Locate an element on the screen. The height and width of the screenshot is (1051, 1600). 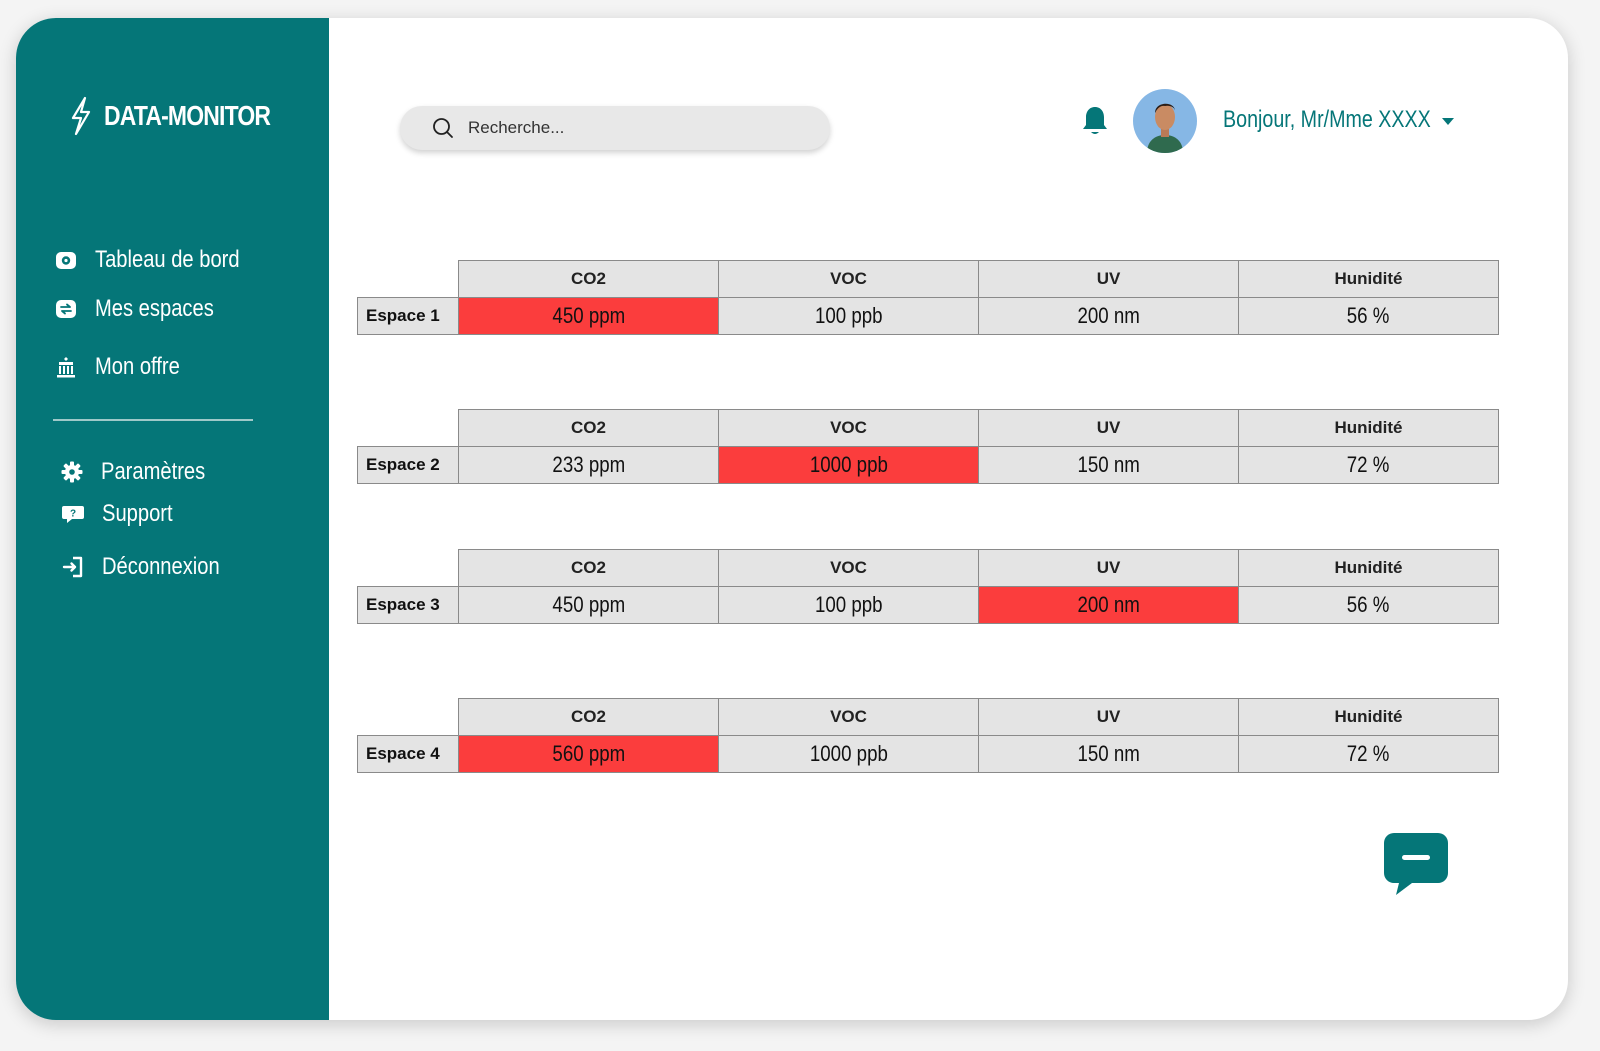
lightning-icon is located at coordinates (81, 116).